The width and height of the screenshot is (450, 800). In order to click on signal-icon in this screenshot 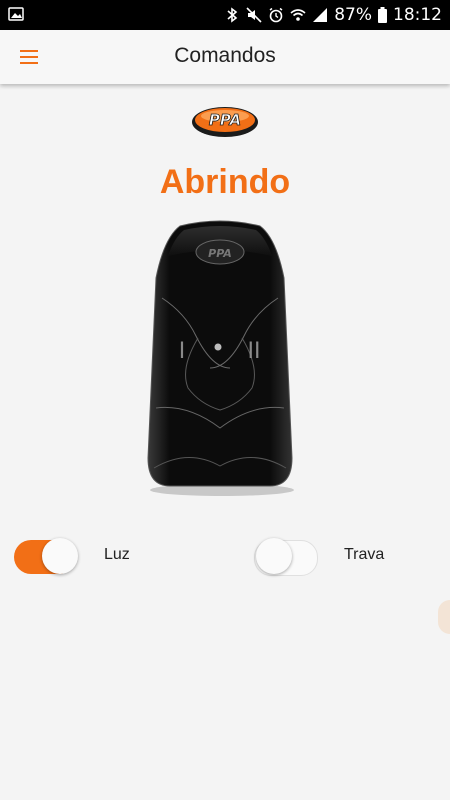, I will do `click(320, 15)`.